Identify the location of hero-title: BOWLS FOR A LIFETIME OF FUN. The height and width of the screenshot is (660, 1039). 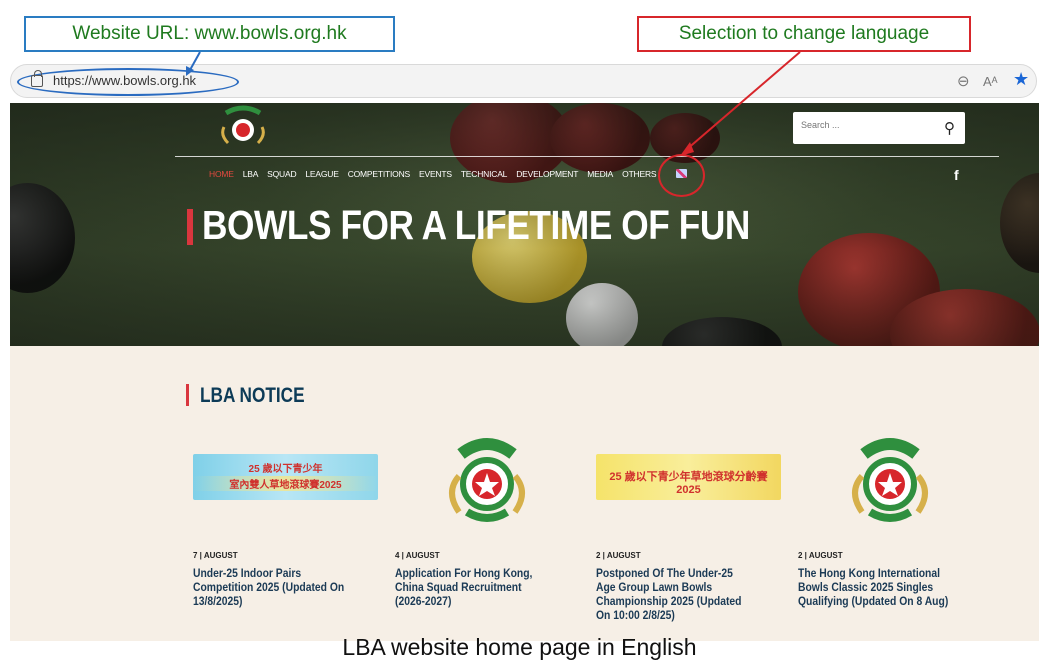
(476, 225).